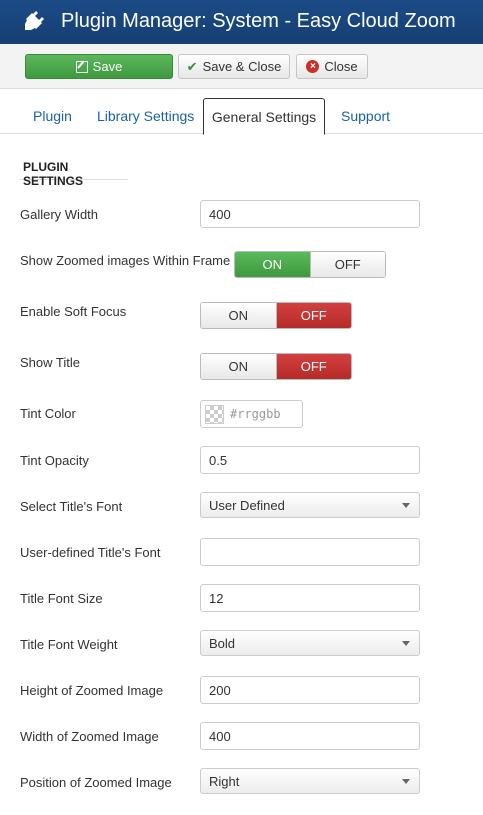 This screenshot has height=815, width=483. I want to click on save-close-button-label: Save & Close, so click(242, 66).